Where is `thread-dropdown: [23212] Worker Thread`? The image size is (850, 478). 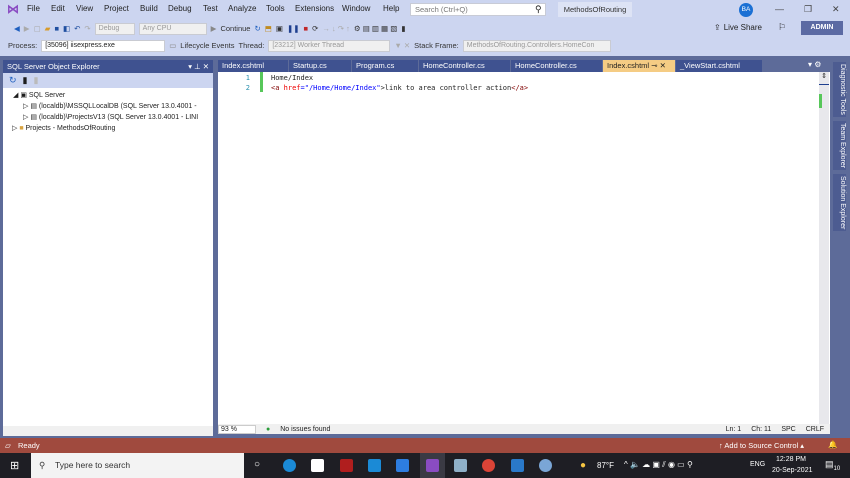 thread-dropdown: [23212] Worker Thread is located at coordinates (329, 45).